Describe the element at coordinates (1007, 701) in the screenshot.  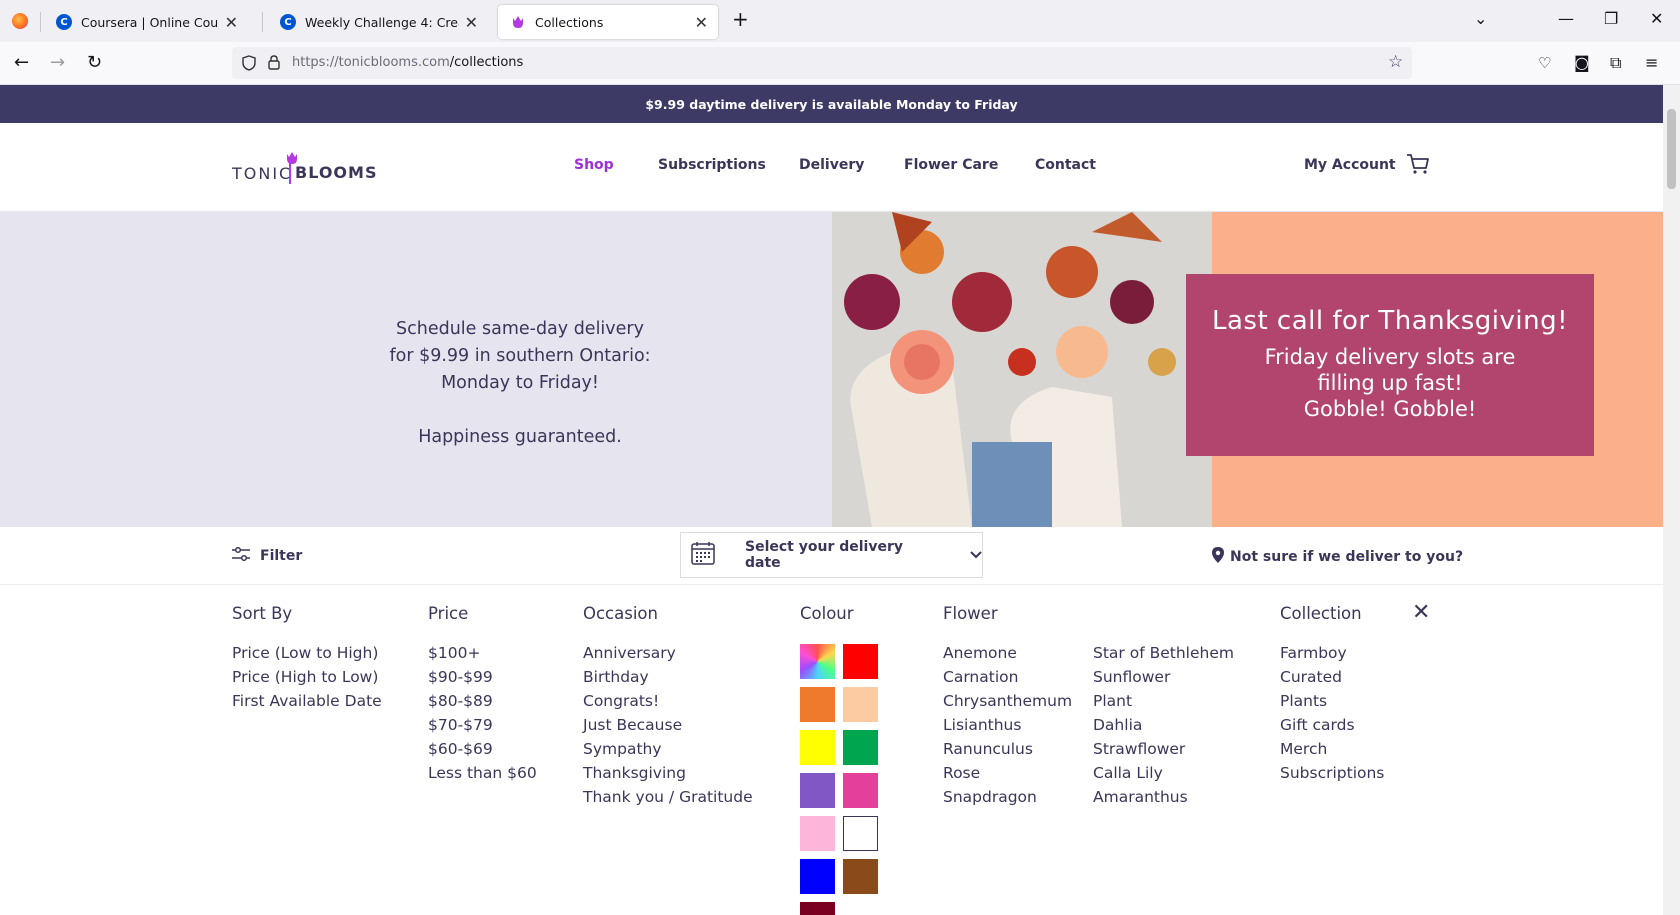
I see `flower-option: Chrysanthemum` at that location.